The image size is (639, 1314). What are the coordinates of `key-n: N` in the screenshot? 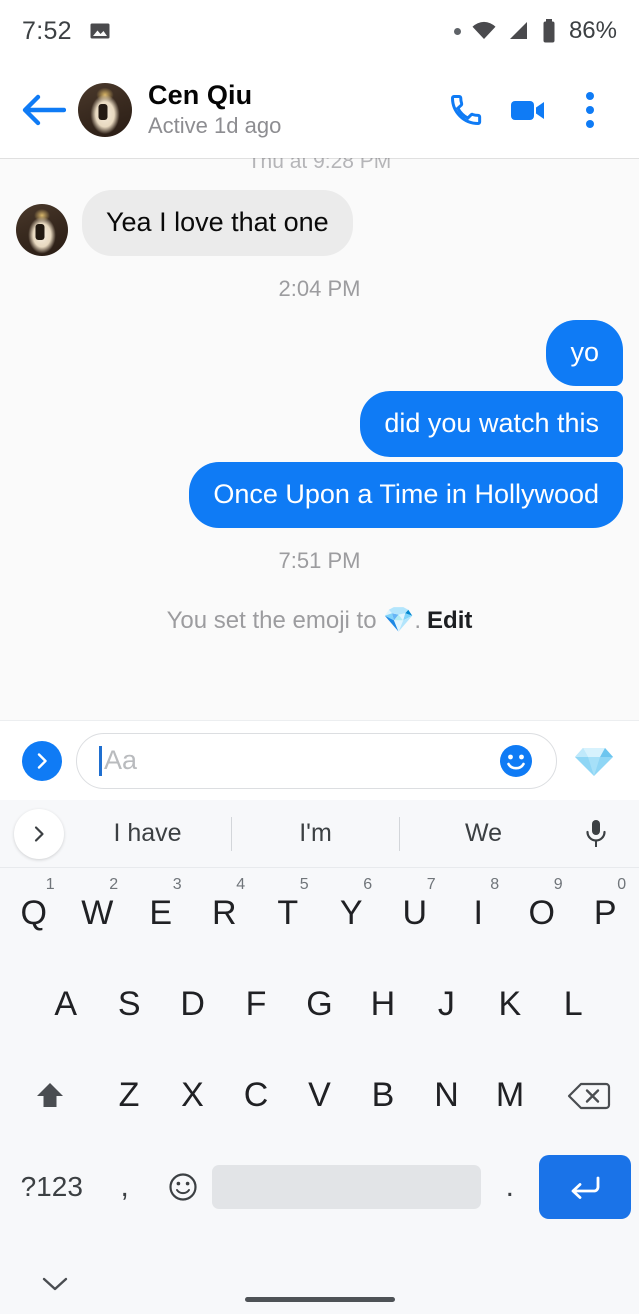 It's located at (447, 1095).